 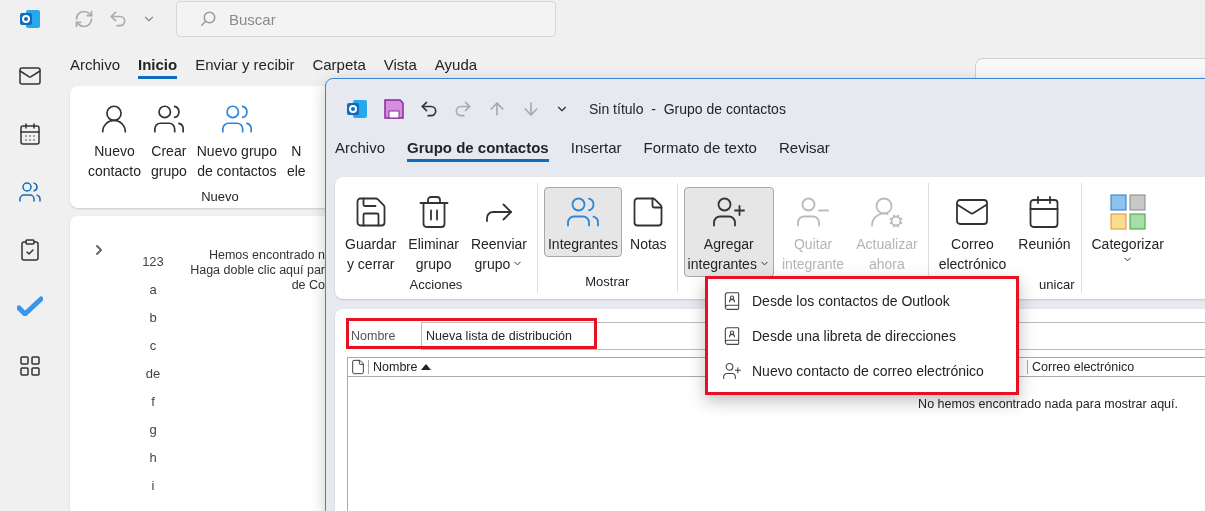 I want to click on ribbon-button: Categorizar, so click(x=1127, y=227).